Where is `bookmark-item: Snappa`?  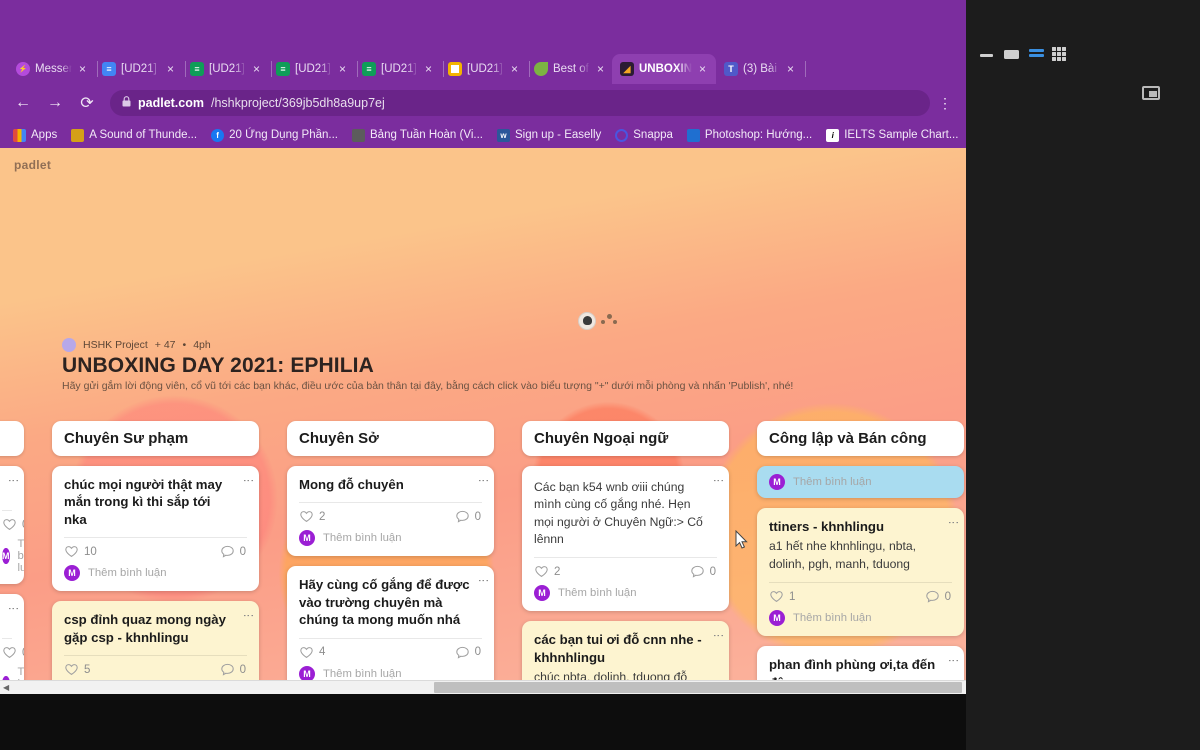 bookmark-item: Snappa is located at coordinates (644, 135).